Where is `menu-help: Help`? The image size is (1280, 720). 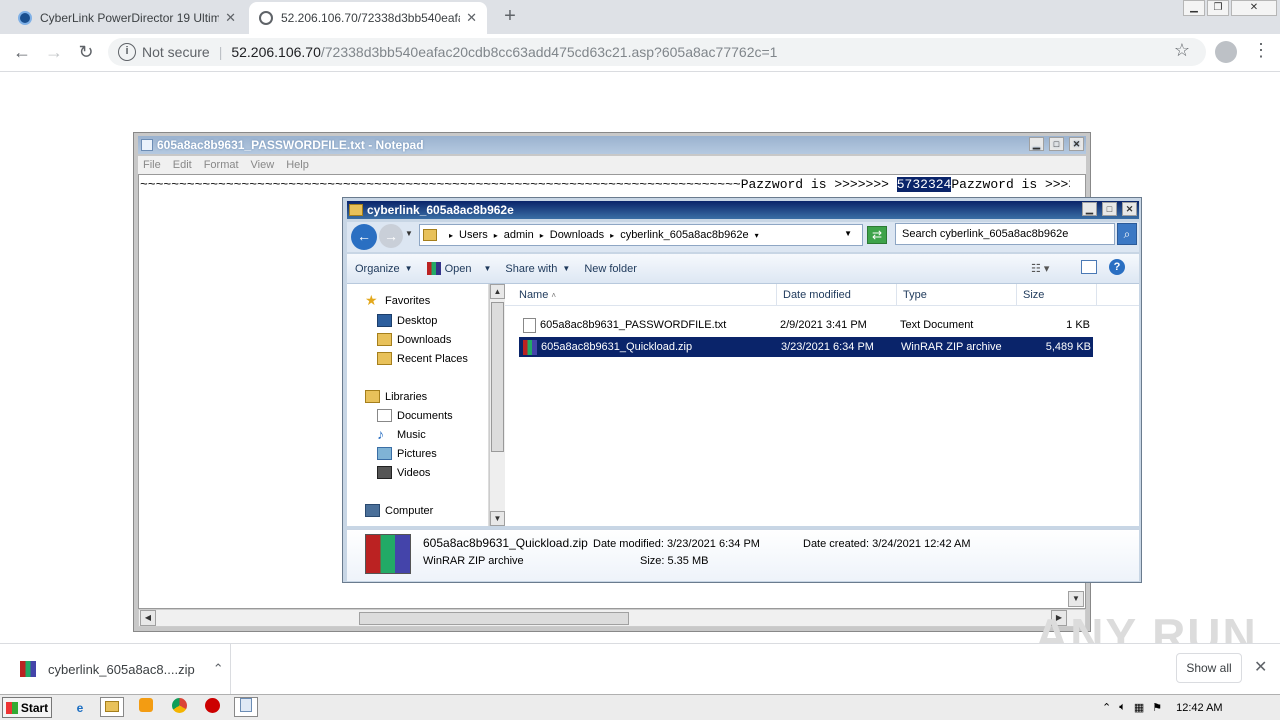
menu-help: Help is located at coordinates (297, 165).